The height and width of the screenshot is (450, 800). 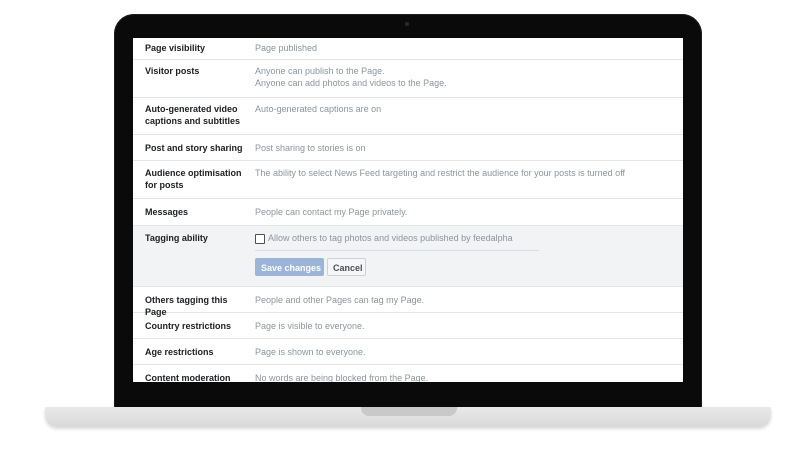 What do you see at coordinates (310, 352) in the screenshot?
I see `setting-value-line: Page is shown to everyone.` at bounding box center [310, 352].